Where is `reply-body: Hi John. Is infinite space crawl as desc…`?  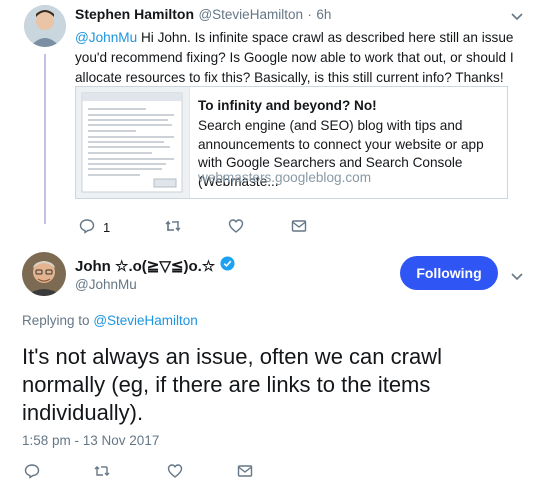
reply-body: Hi John. Is infinite space crawl as desc… is located at coordinates (294, 57).